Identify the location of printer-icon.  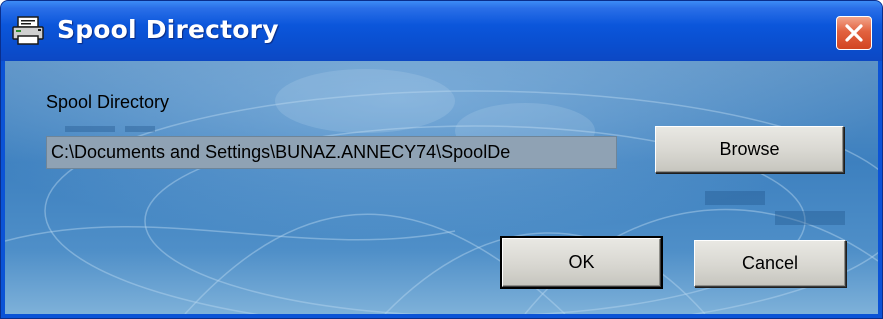
(29, 31).